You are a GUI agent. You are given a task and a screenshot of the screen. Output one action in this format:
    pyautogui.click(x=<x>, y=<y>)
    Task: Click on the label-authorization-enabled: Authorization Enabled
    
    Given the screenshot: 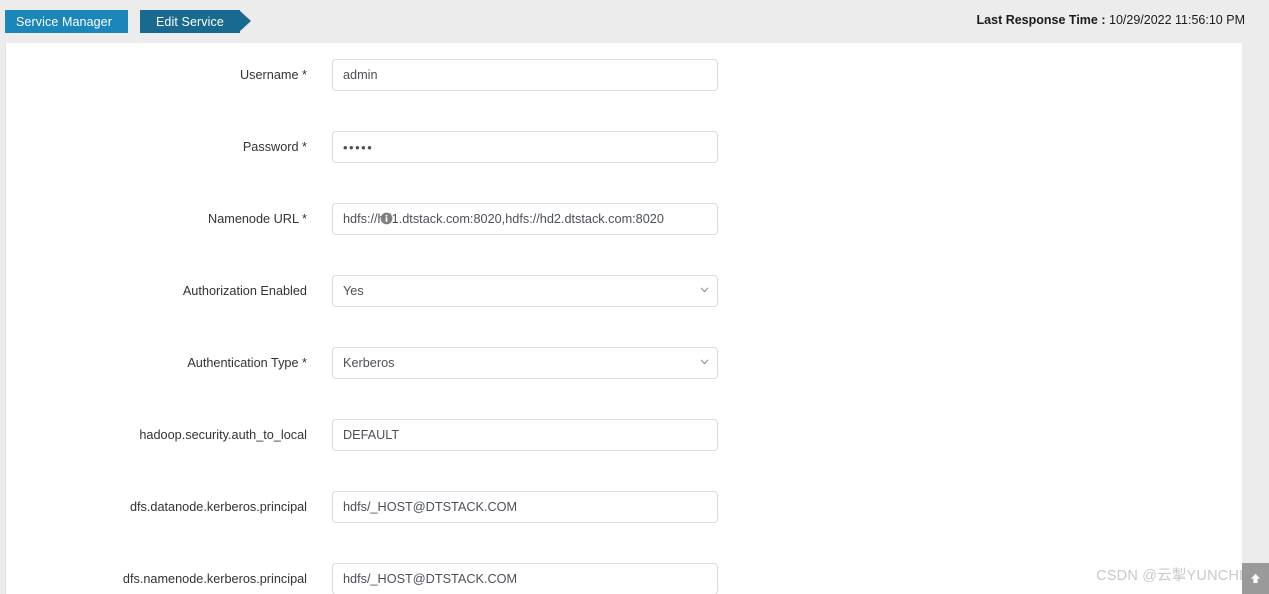 What is the action you would take?
    pyautogui.click(x=244, y=291)
    